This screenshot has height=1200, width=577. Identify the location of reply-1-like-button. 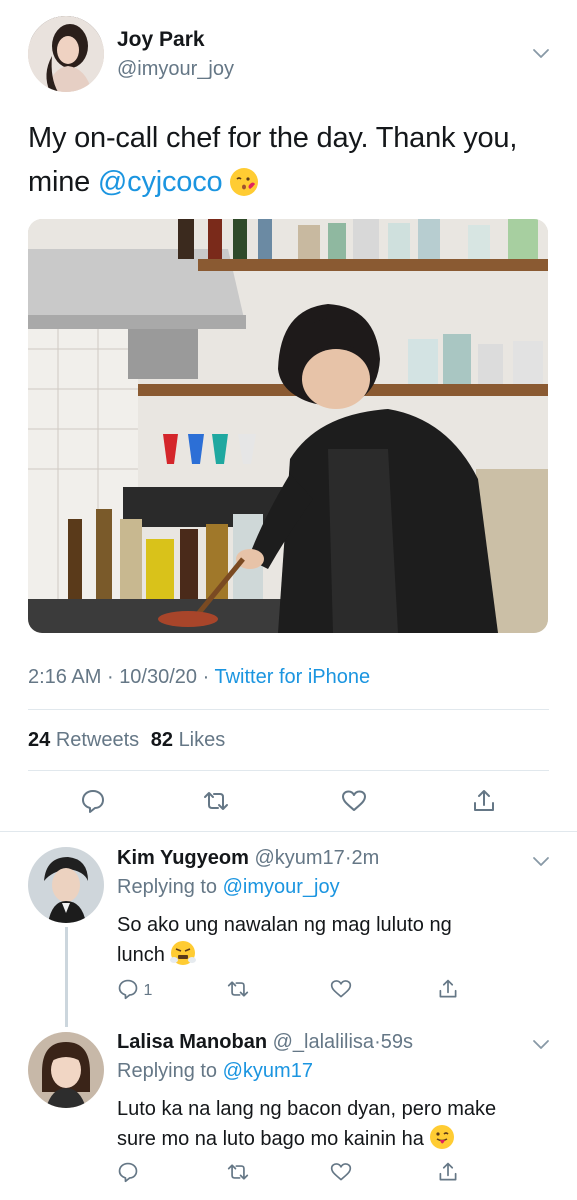
(341, 991).